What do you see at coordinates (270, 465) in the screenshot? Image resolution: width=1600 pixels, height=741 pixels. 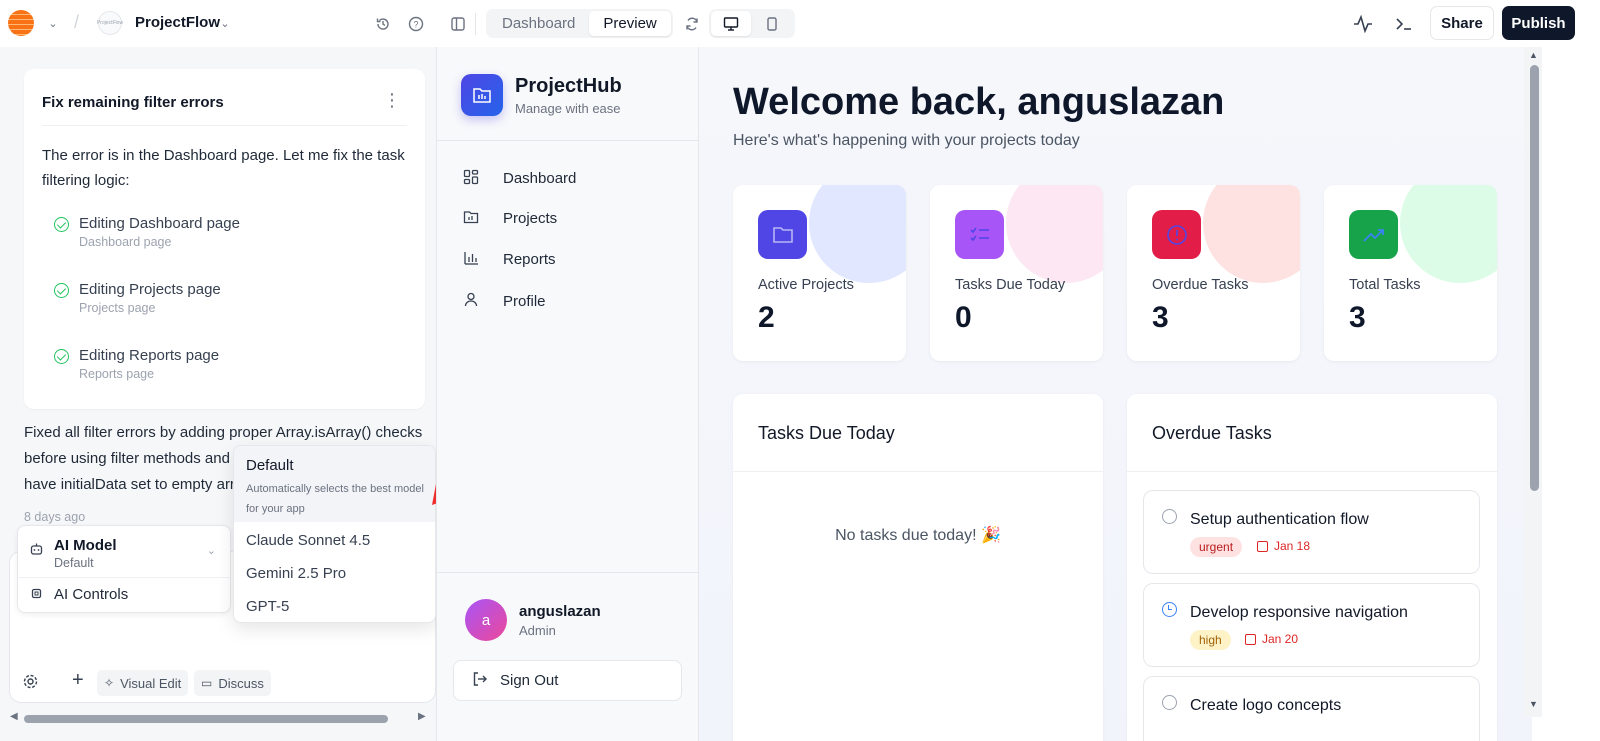 I see `model-option-name: Default` at bounding box center [270, 465].